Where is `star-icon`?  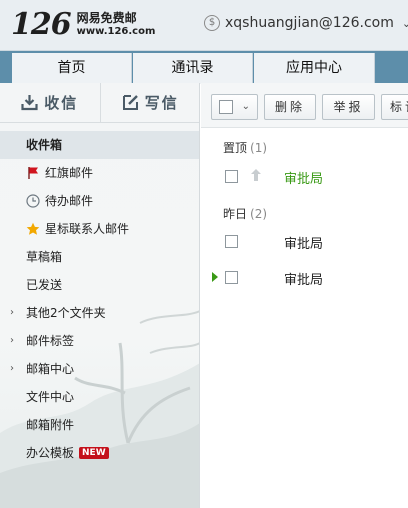
star-icon is located at coordinates (33, 228).